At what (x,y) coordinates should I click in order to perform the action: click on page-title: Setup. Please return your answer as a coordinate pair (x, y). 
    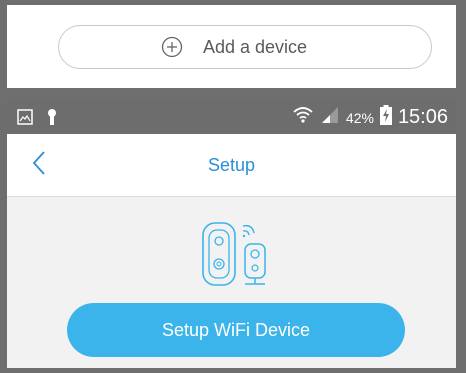
    Looking at the image, I should click on (231, 165).